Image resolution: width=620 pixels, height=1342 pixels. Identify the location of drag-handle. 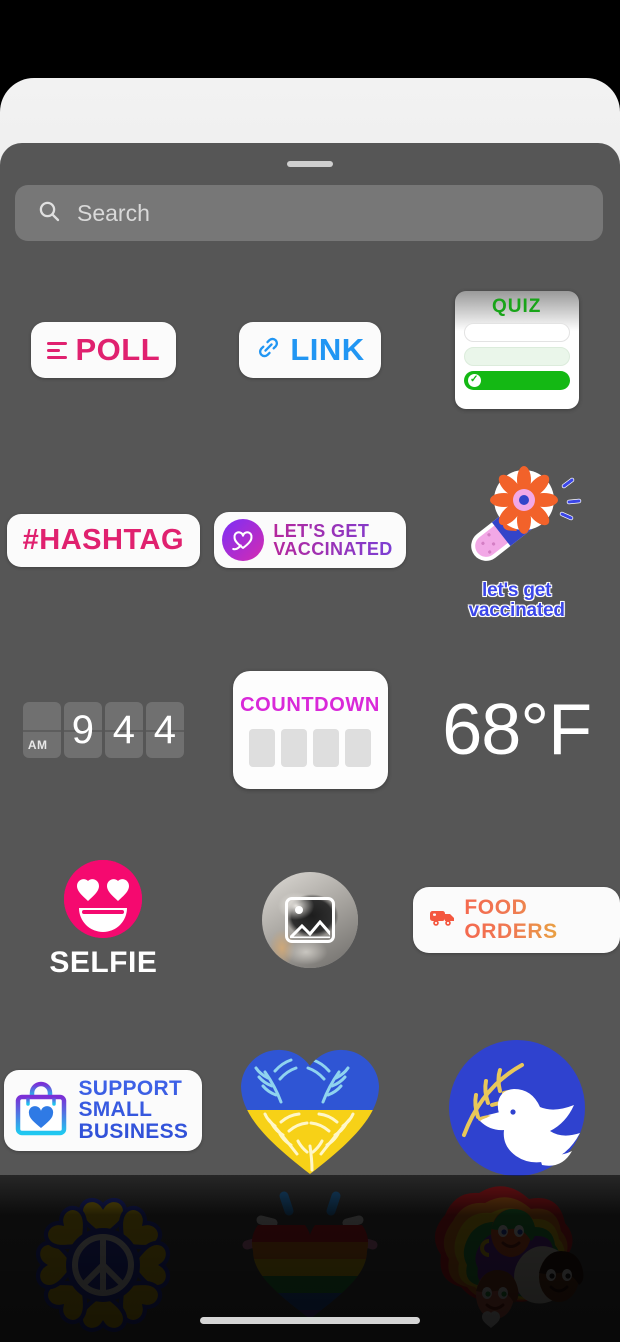
(310, 164).